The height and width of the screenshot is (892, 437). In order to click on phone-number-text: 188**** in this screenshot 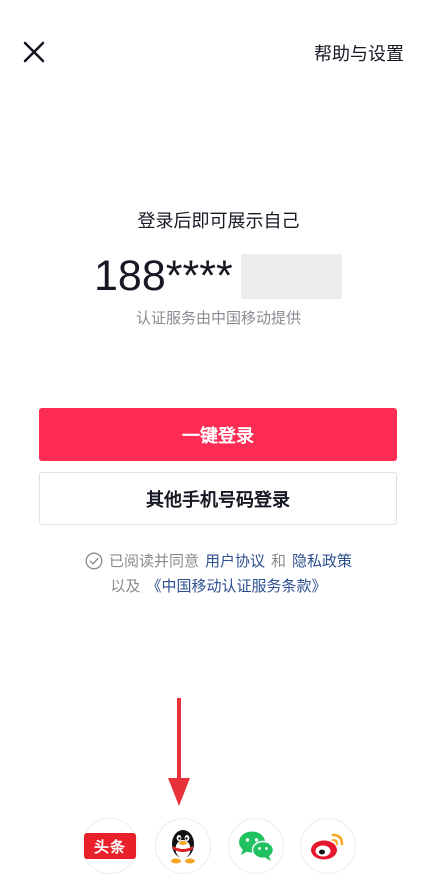, I will do `click(163, 275)`.